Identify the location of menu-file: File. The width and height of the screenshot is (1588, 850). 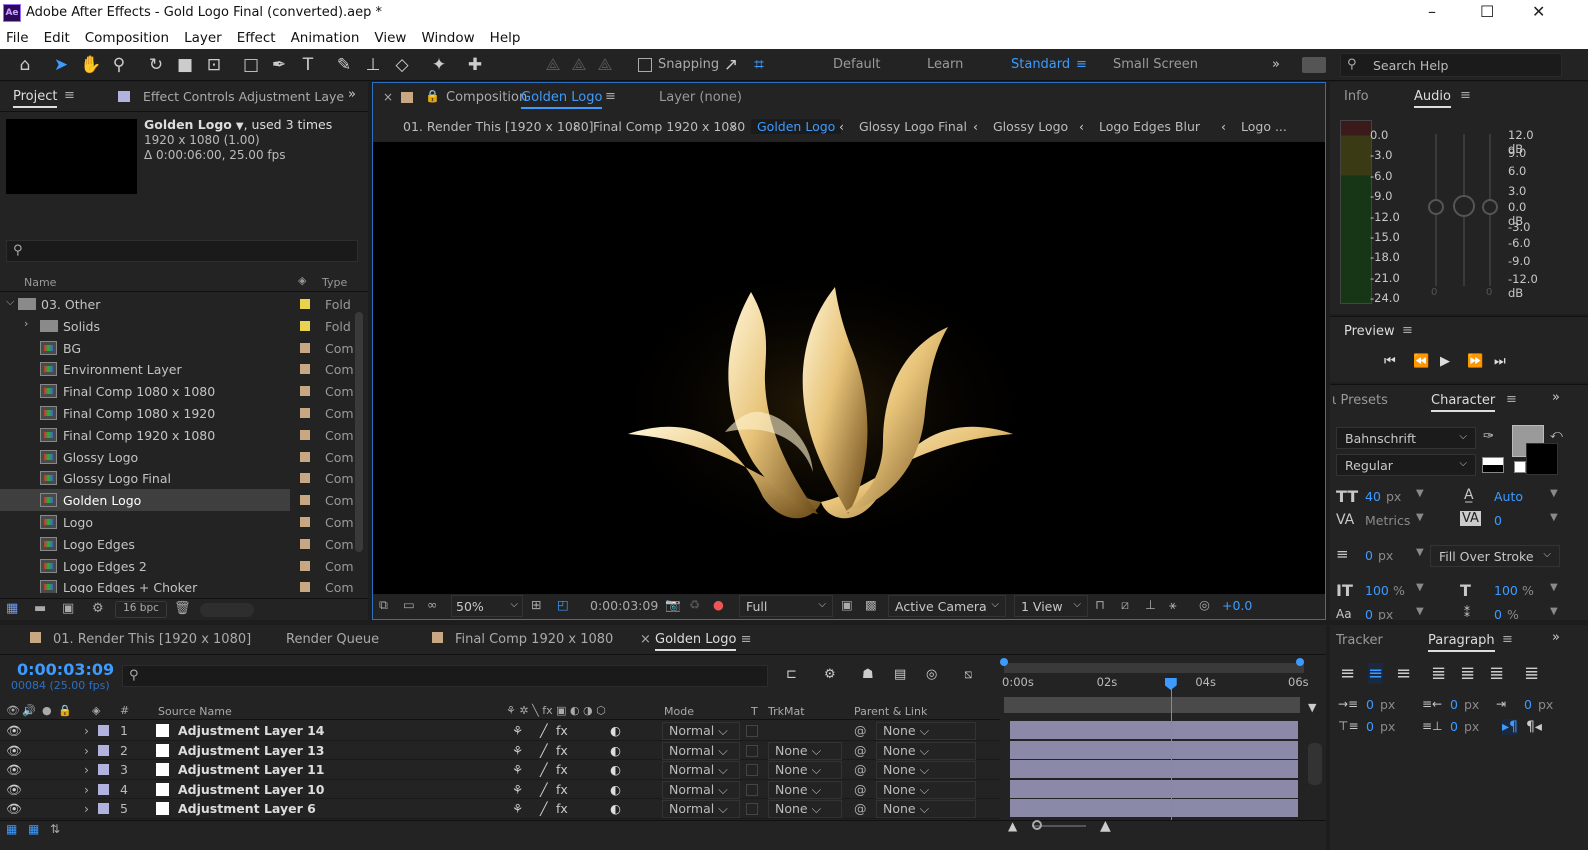
(17, 38).